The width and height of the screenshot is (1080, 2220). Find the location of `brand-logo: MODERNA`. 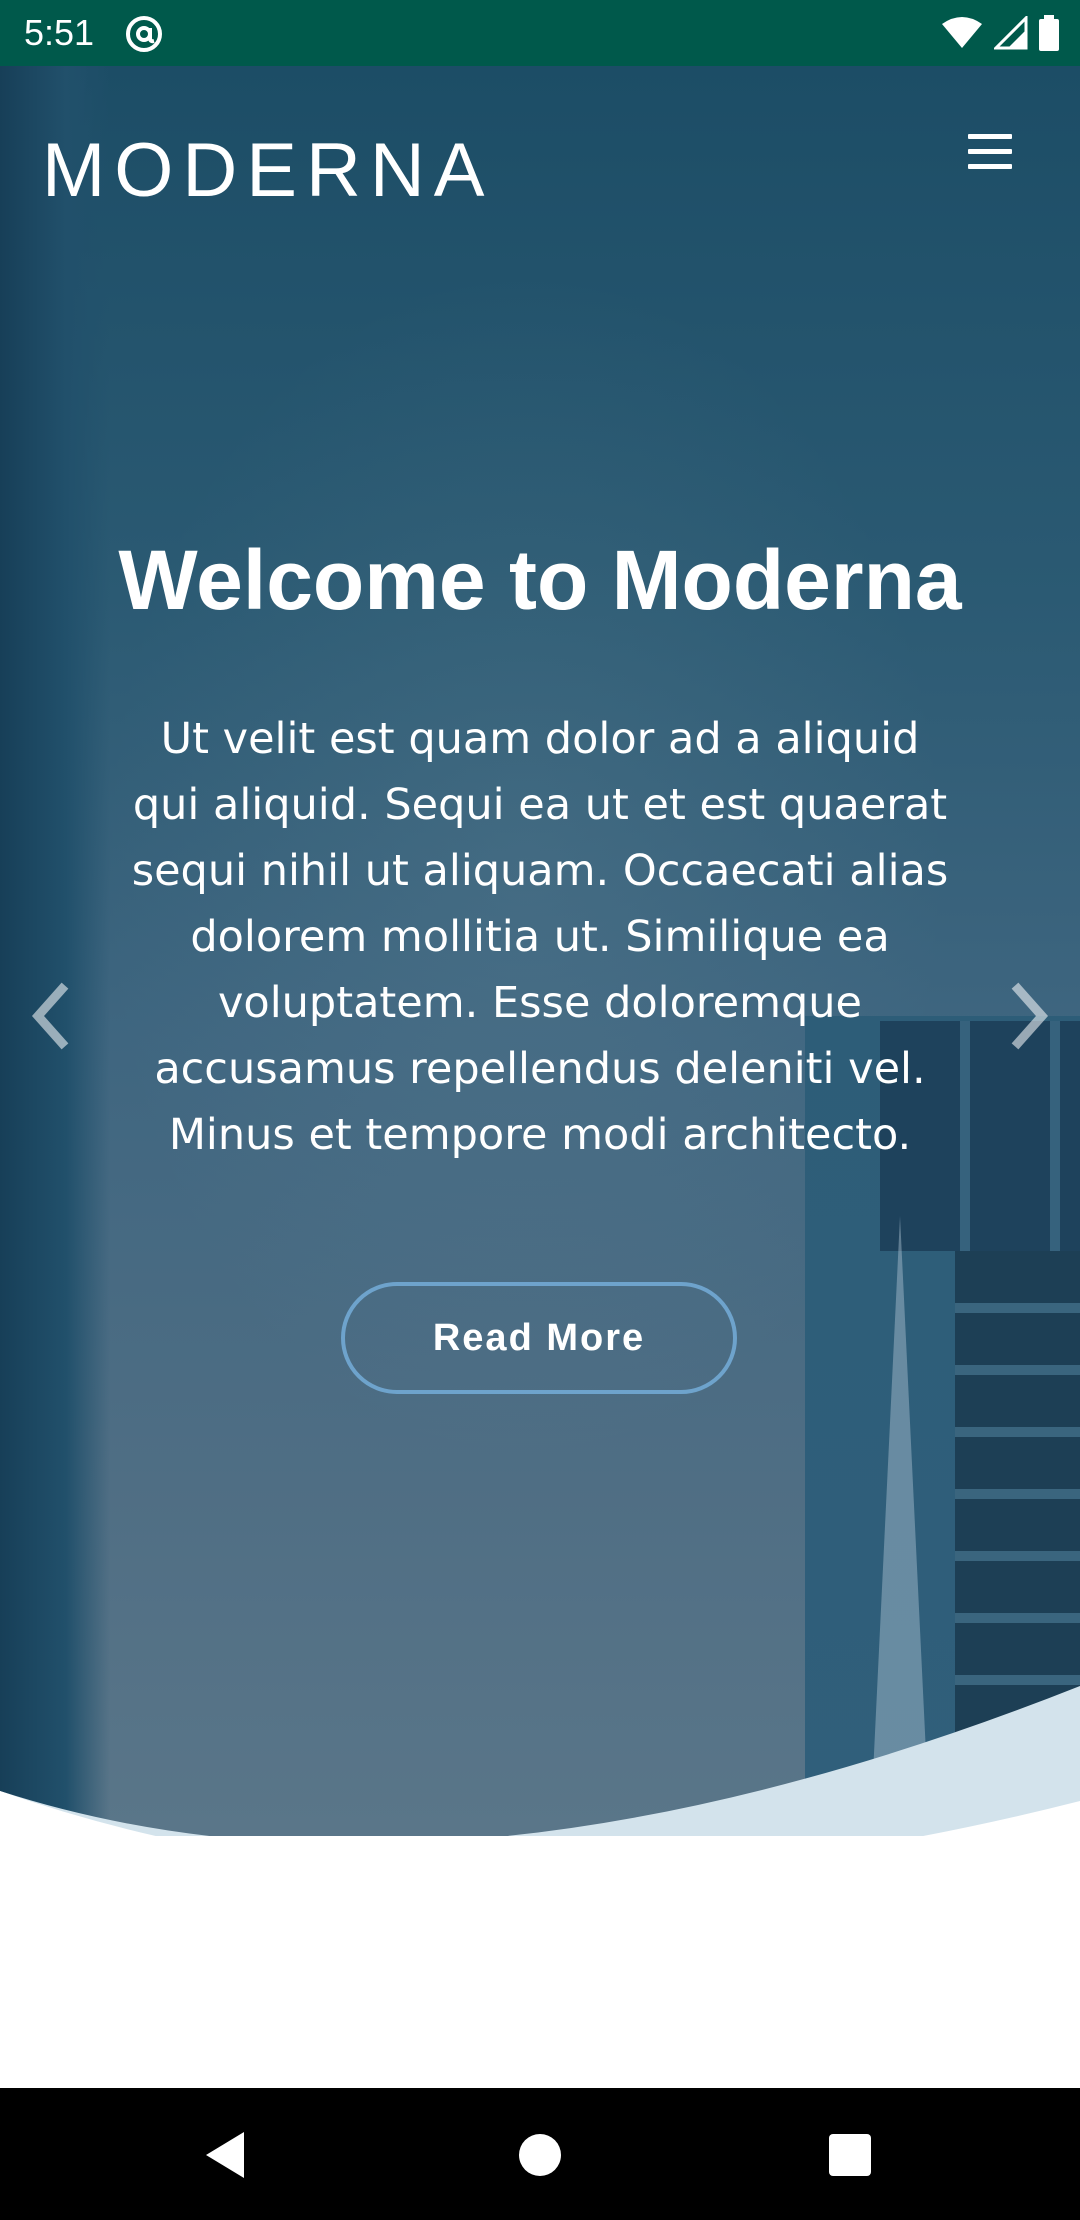

brand-logo: MODERNA is located at coordinates (267, 171).